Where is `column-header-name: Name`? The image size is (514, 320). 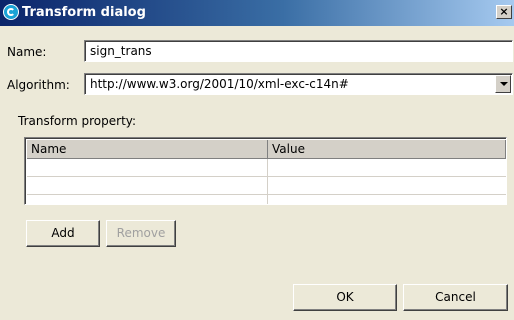
column-header-name: Name is located at coordinates (147, 149).